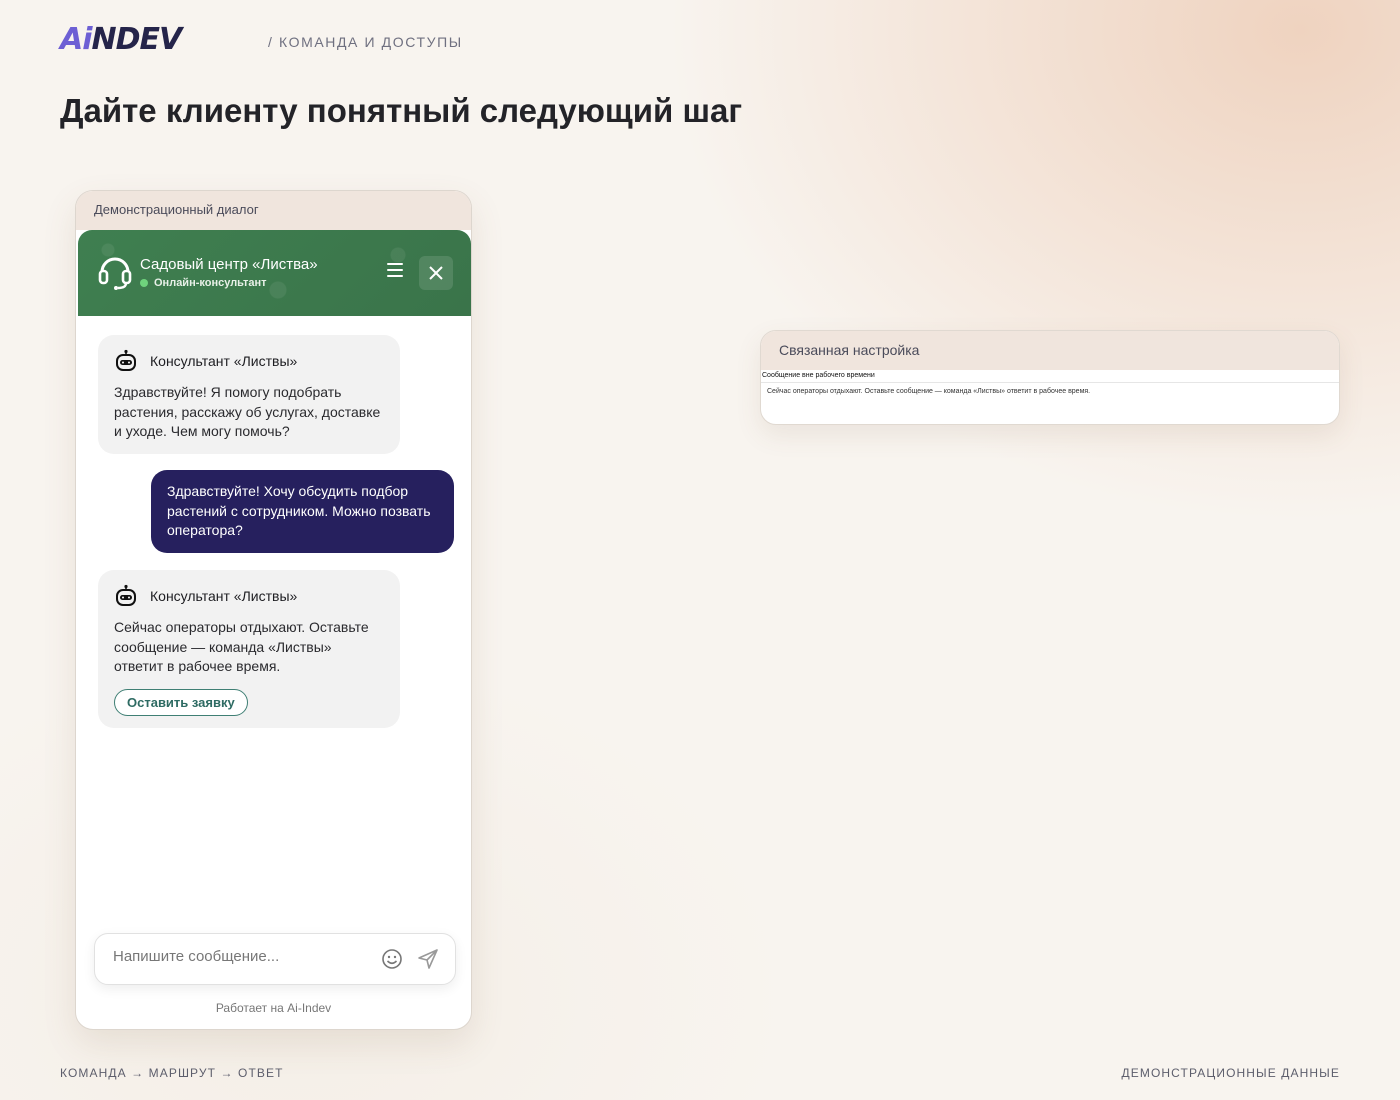 Image resolution: width=1400 pixels, height=1100 pixels. I want to click on shop-name: Садовый центр «Листва», so click(229, 264).